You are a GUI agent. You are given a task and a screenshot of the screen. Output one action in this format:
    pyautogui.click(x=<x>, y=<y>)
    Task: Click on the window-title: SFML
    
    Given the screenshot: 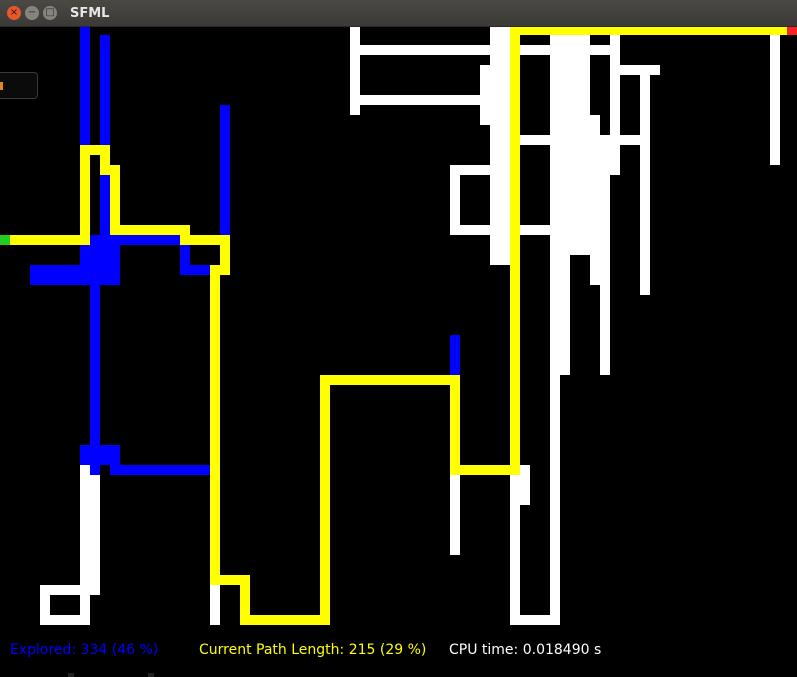 What is the action you would take?
    pyautogui.click(x=90, y=13)
    